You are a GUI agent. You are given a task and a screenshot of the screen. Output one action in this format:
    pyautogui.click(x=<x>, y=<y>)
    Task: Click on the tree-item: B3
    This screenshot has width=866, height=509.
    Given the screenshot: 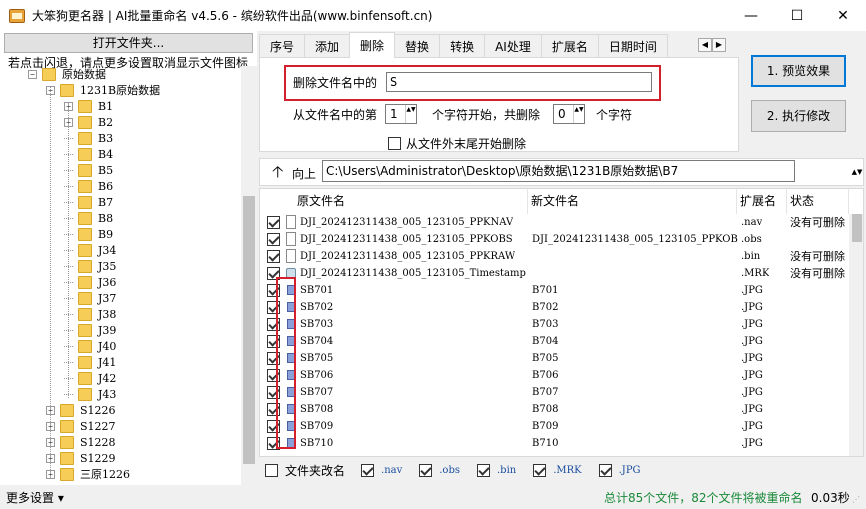 What is the action you would take?
    pyautogui.click(x=88, y=138)
    